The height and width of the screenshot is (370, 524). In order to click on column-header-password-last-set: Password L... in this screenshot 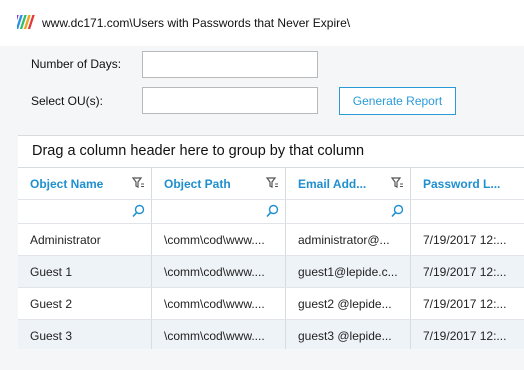, I will do `click(467, 183)`.